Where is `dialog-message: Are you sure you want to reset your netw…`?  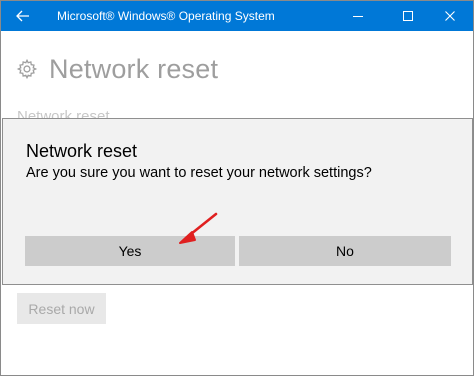
dialog-message: Are you sure you want to reset your netw… is located at coordinates (199, 173).